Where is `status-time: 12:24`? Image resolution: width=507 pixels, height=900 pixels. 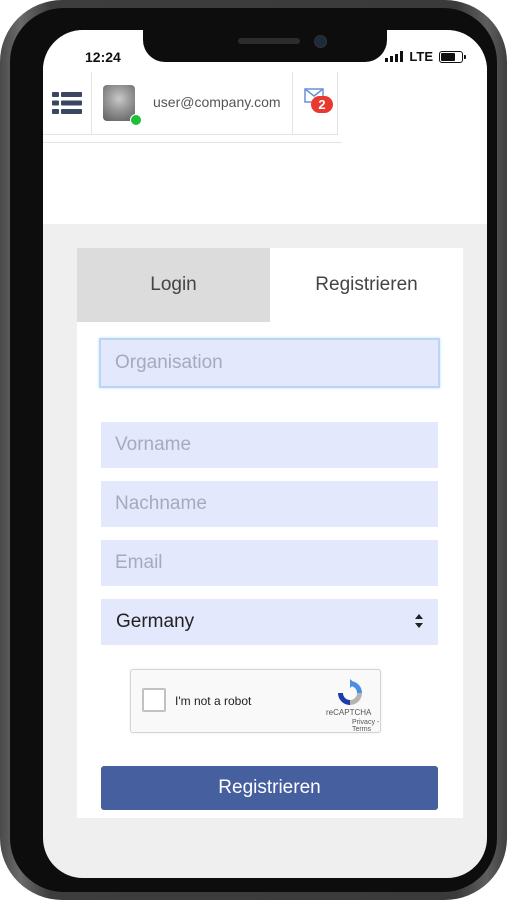
status-time: 12:24 is located at coordinates (103, 57).